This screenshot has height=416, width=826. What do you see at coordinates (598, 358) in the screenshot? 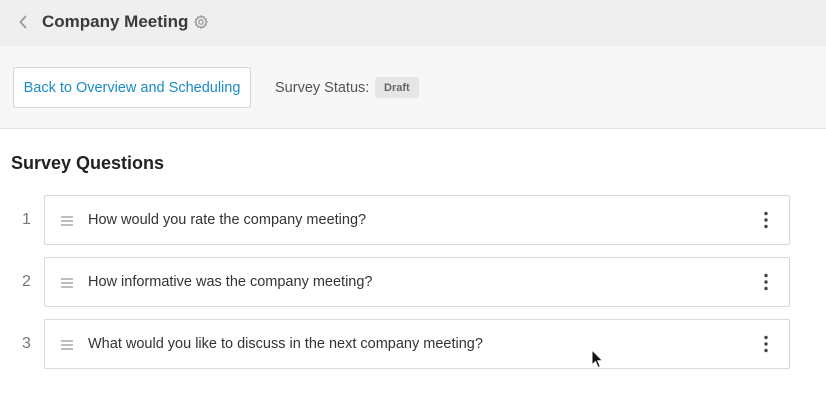
I see `mouse-cursor-icon` at bounding box center [598, 358].